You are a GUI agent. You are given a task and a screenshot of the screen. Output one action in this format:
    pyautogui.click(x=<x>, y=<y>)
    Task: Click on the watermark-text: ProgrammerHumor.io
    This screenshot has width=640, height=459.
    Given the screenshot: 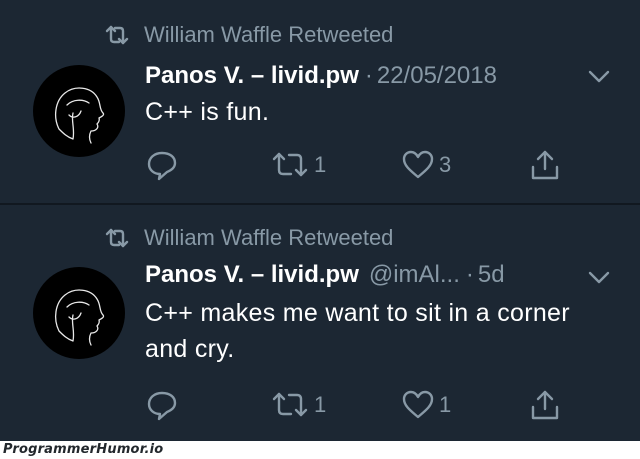 What is the action you would take?
    pyautogui.click(x=83, y=449)
    